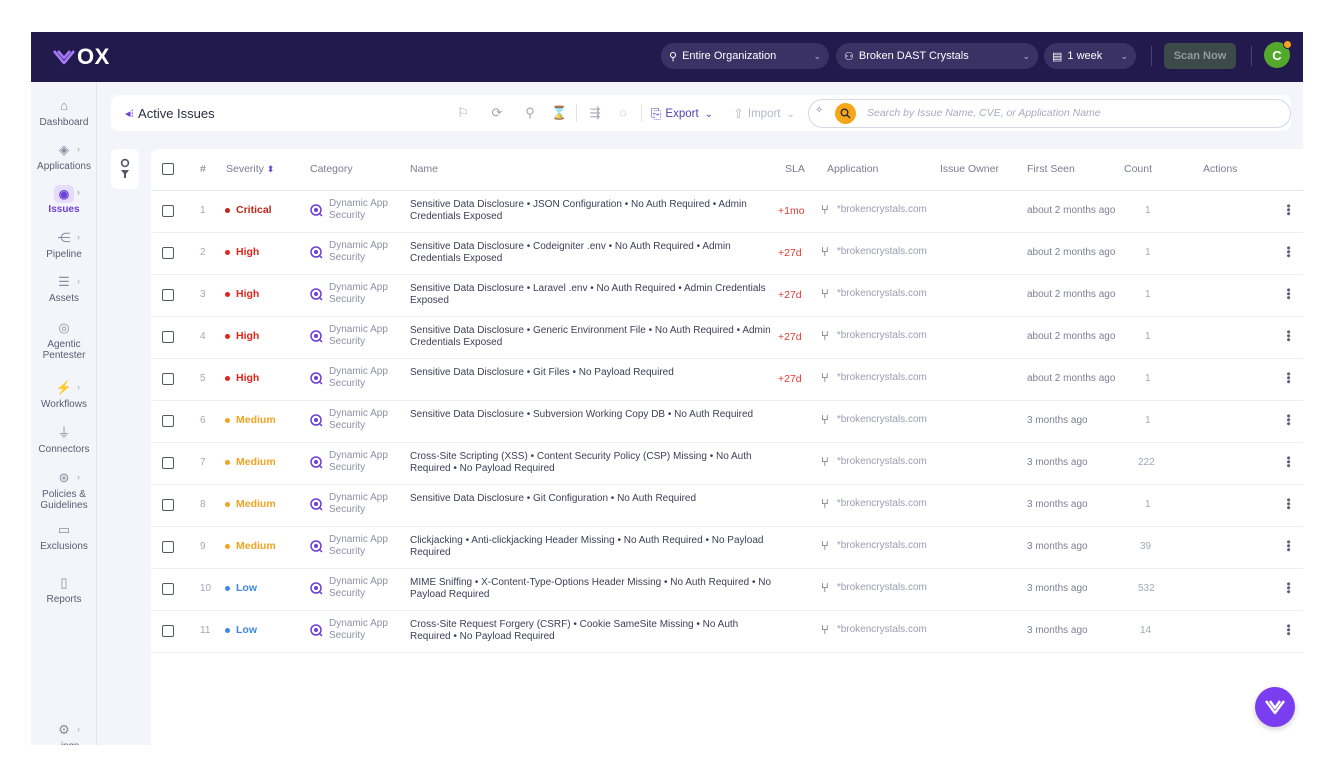 The image size is (1334, 776). What do you see at coordinates (497, 113) in the screenshot?
I see `sync-icon: ⟳` at bounding box center [497, 113].